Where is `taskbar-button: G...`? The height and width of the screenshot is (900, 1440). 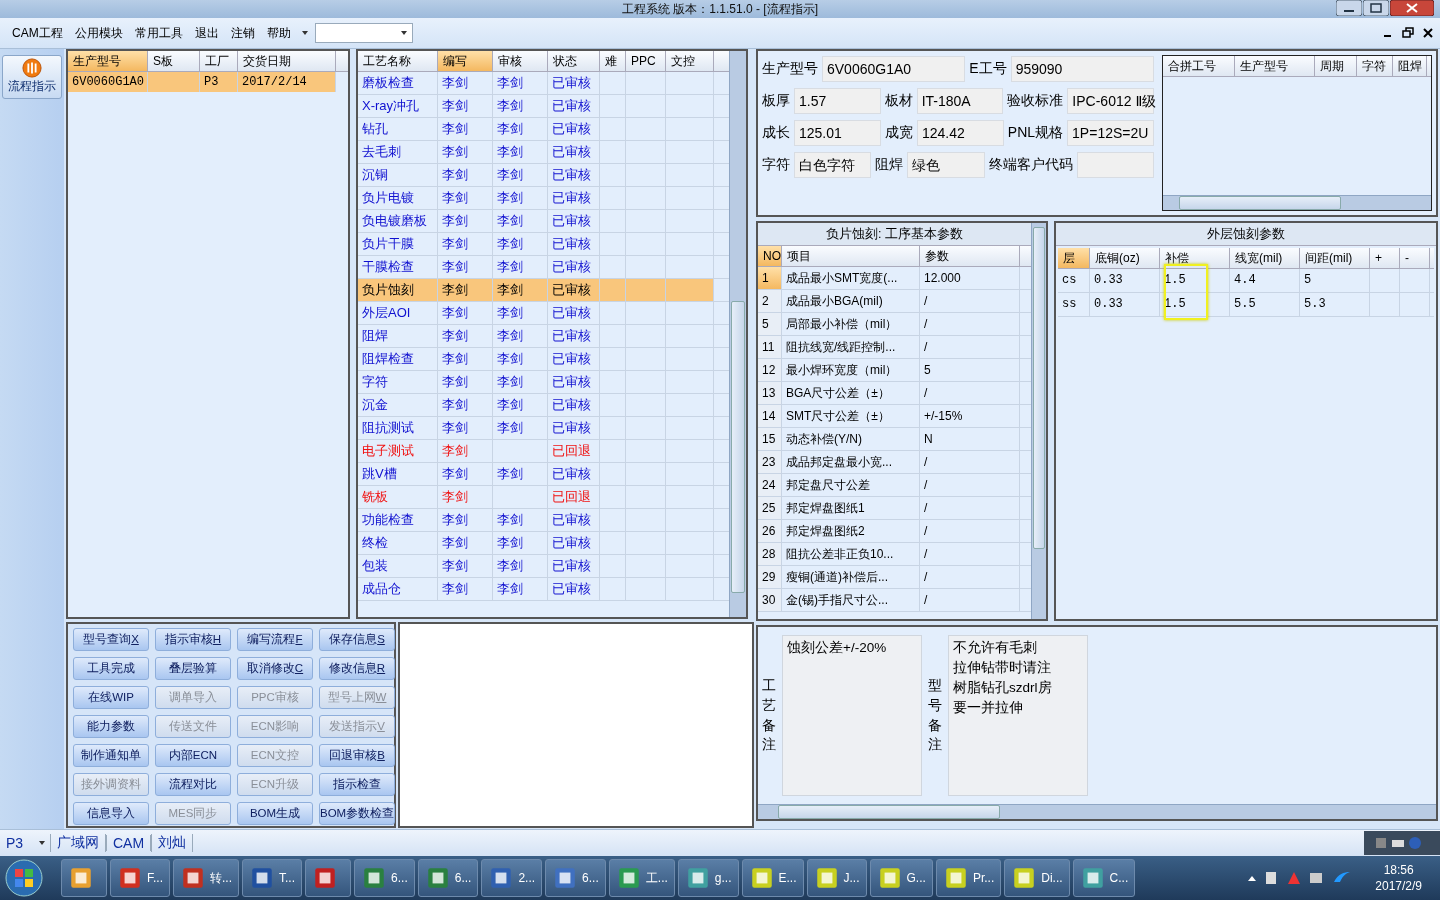
taskbar-button: G... is located at coordinates (901, 878).